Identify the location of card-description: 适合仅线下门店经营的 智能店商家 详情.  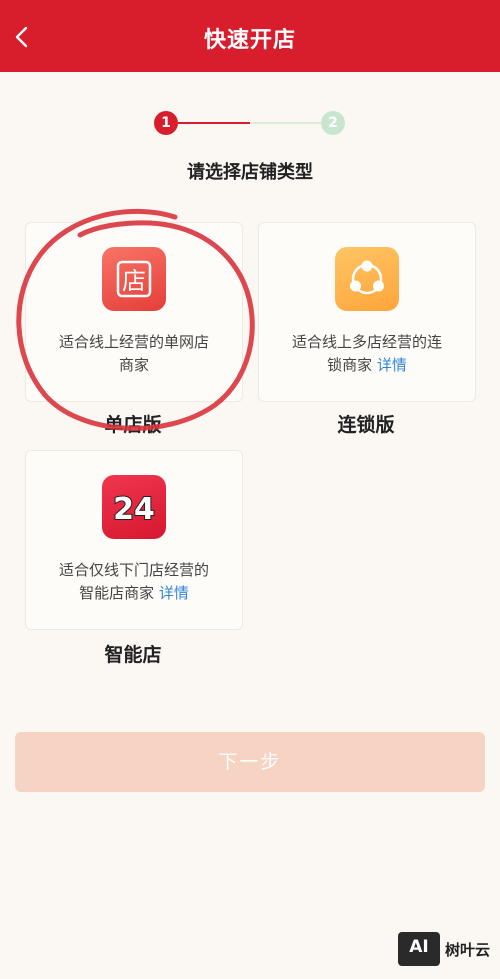
(134, 582).